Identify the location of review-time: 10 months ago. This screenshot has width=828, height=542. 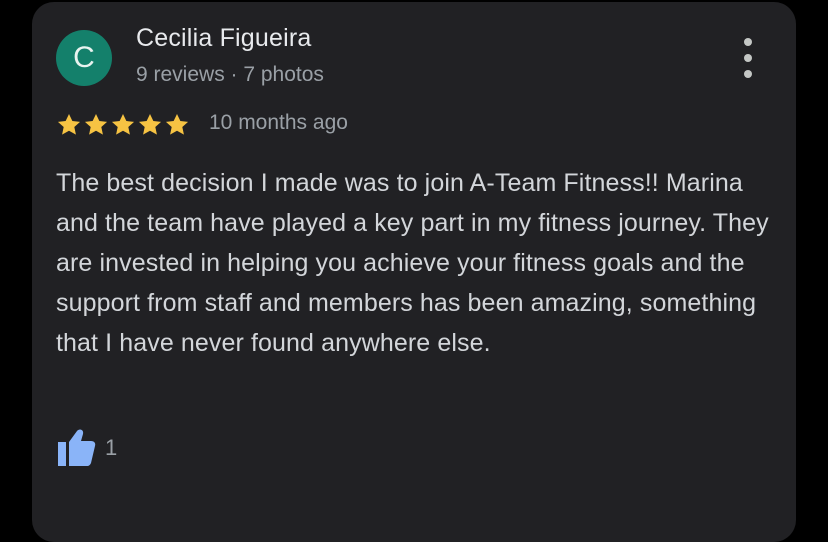
(278, 122).